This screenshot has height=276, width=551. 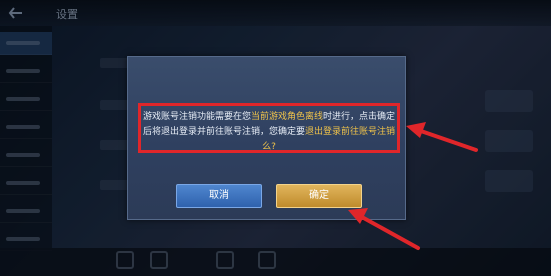 What do you see at coordinates (413, 186) in the screenshot?
I see `annotation-arrows` at bounding box center [413, 186].